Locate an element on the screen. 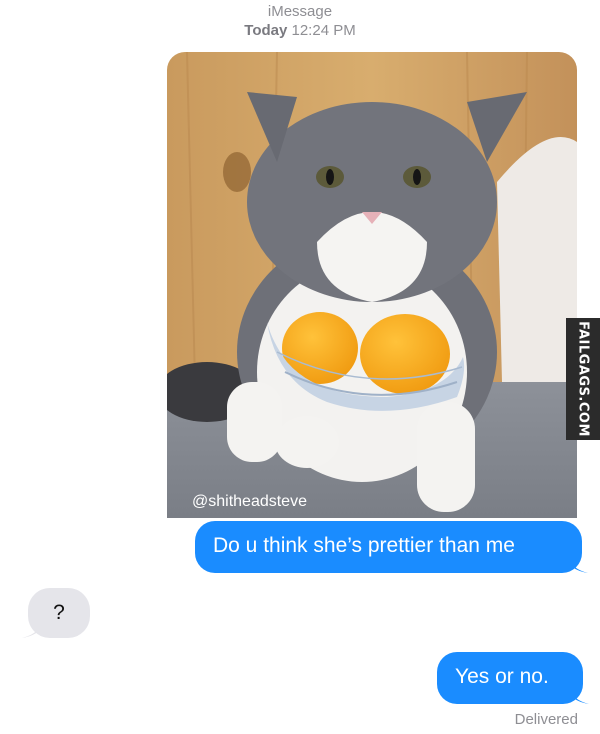  watermark-badge: FAILGAGS.COM is located at coordinates (583, 379).